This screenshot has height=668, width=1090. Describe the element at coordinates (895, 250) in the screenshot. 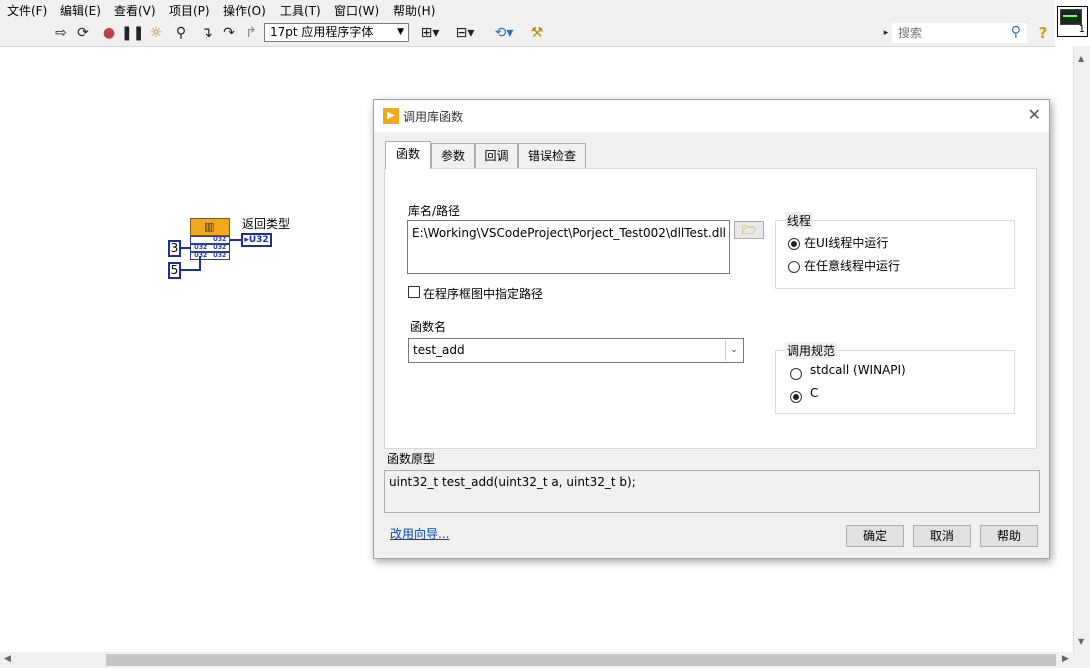

I see `thread-group: 线程` at that location.